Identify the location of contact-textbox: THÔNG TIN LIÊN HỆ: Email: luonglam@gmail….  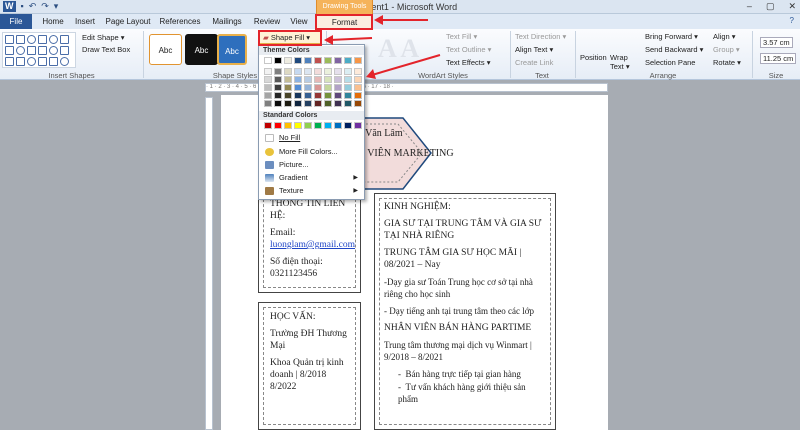
(309, 241).